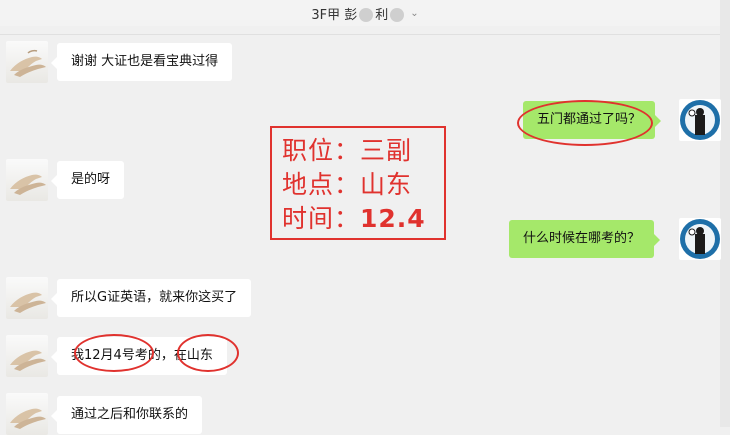  Describe the element at coordinates (91, 179) in the screenshot. I see `message-text: 是的呀` at that location.